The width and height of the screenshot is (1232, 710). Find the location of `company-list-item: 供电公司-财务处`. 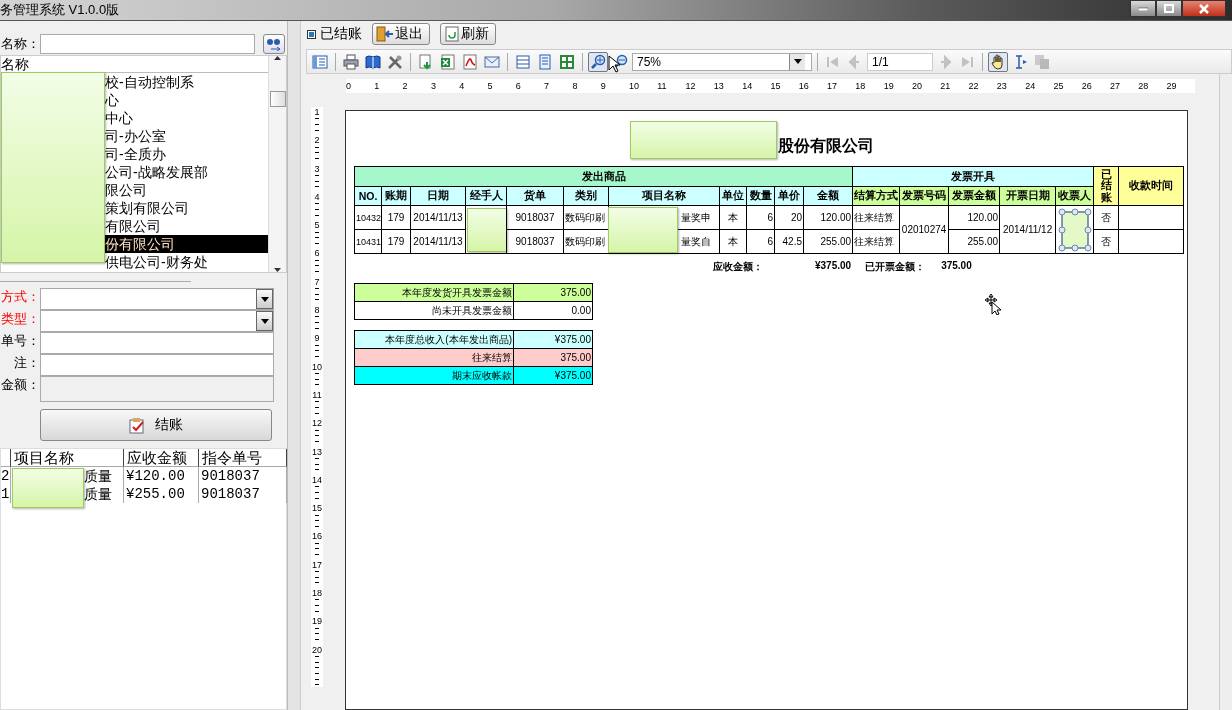

company-list-item: 供电公司-财务处 is located at coordinates (186, 262).